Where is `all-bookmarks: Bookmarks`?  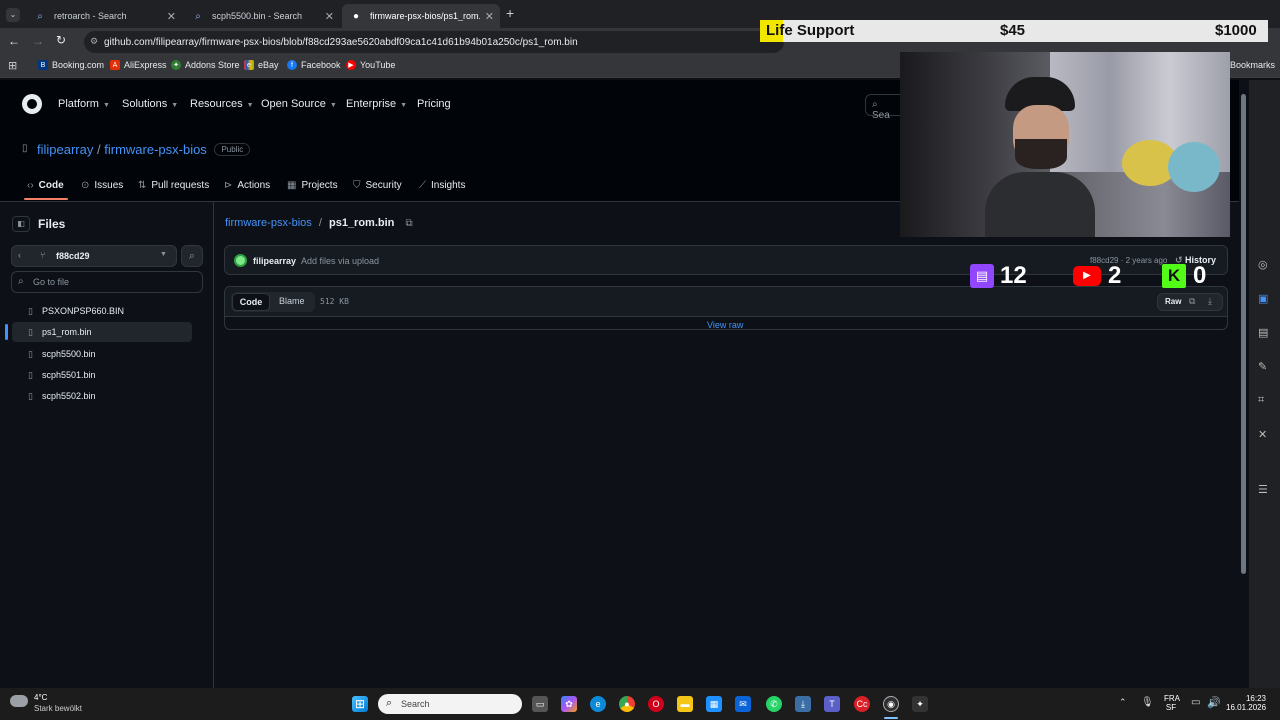
all-bookmarks: Bookmarks is located at coordinates (1252, 65).